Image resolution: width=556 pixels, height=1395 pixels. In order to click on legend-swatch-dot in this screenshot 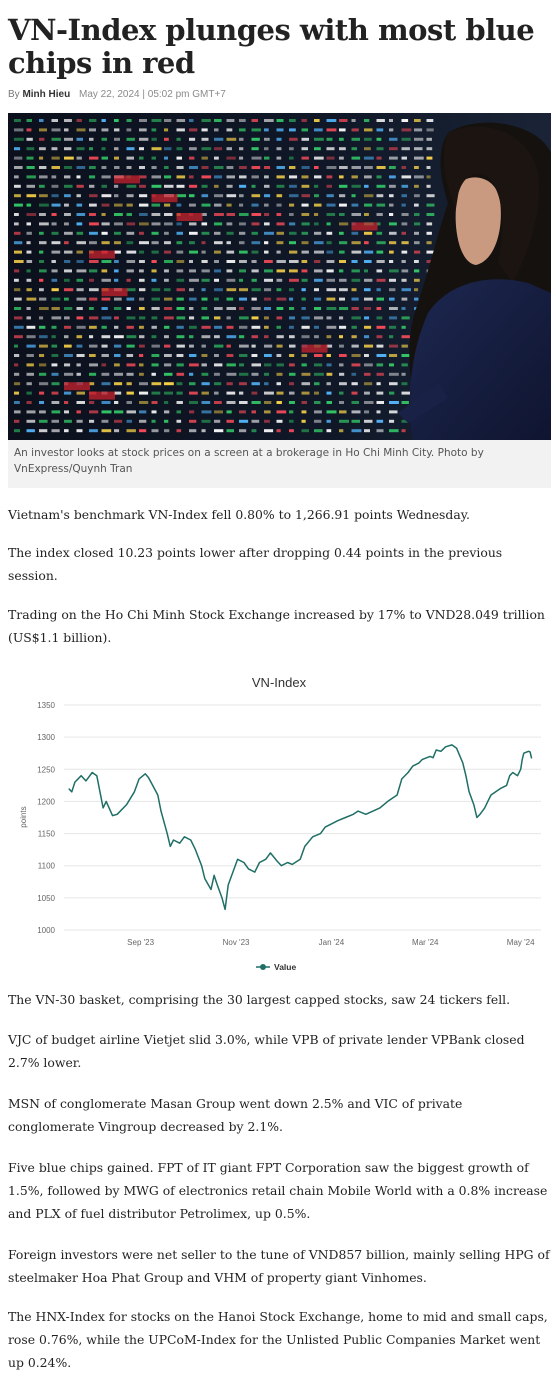, I will do `click(263, 967)`.